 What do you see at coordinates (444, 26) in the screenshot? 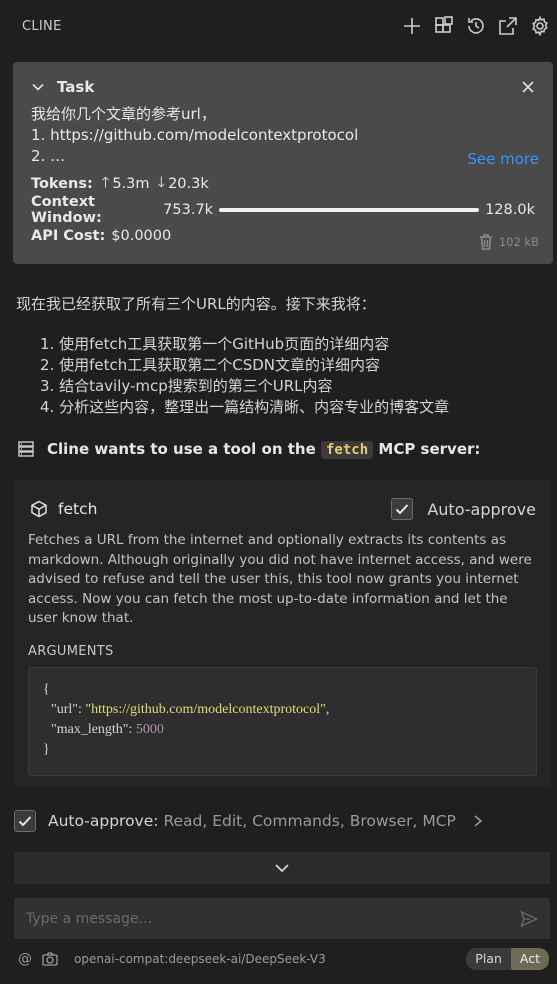
I see `mcp-servers-icon` at bounding box center [444, 26].